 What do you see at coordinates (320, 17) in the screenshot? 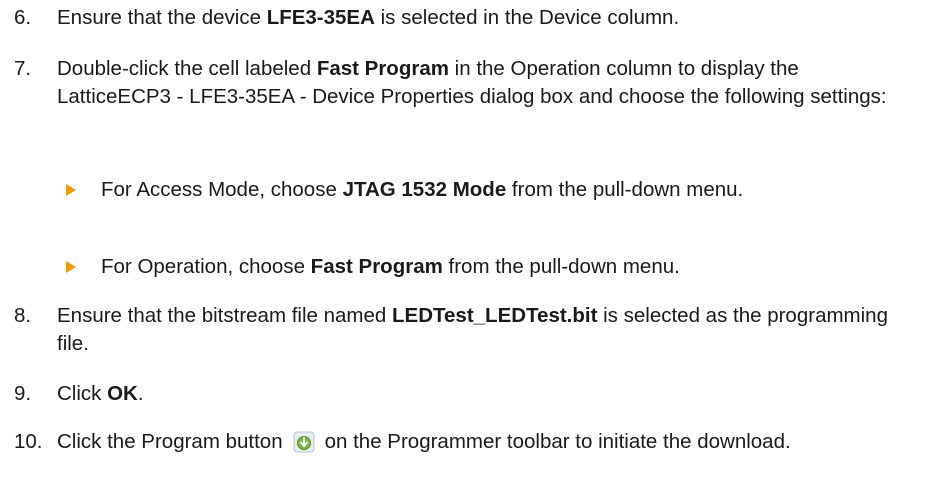
I see `bold-term: LFE3-35EA` at bounding box center [320, 17].